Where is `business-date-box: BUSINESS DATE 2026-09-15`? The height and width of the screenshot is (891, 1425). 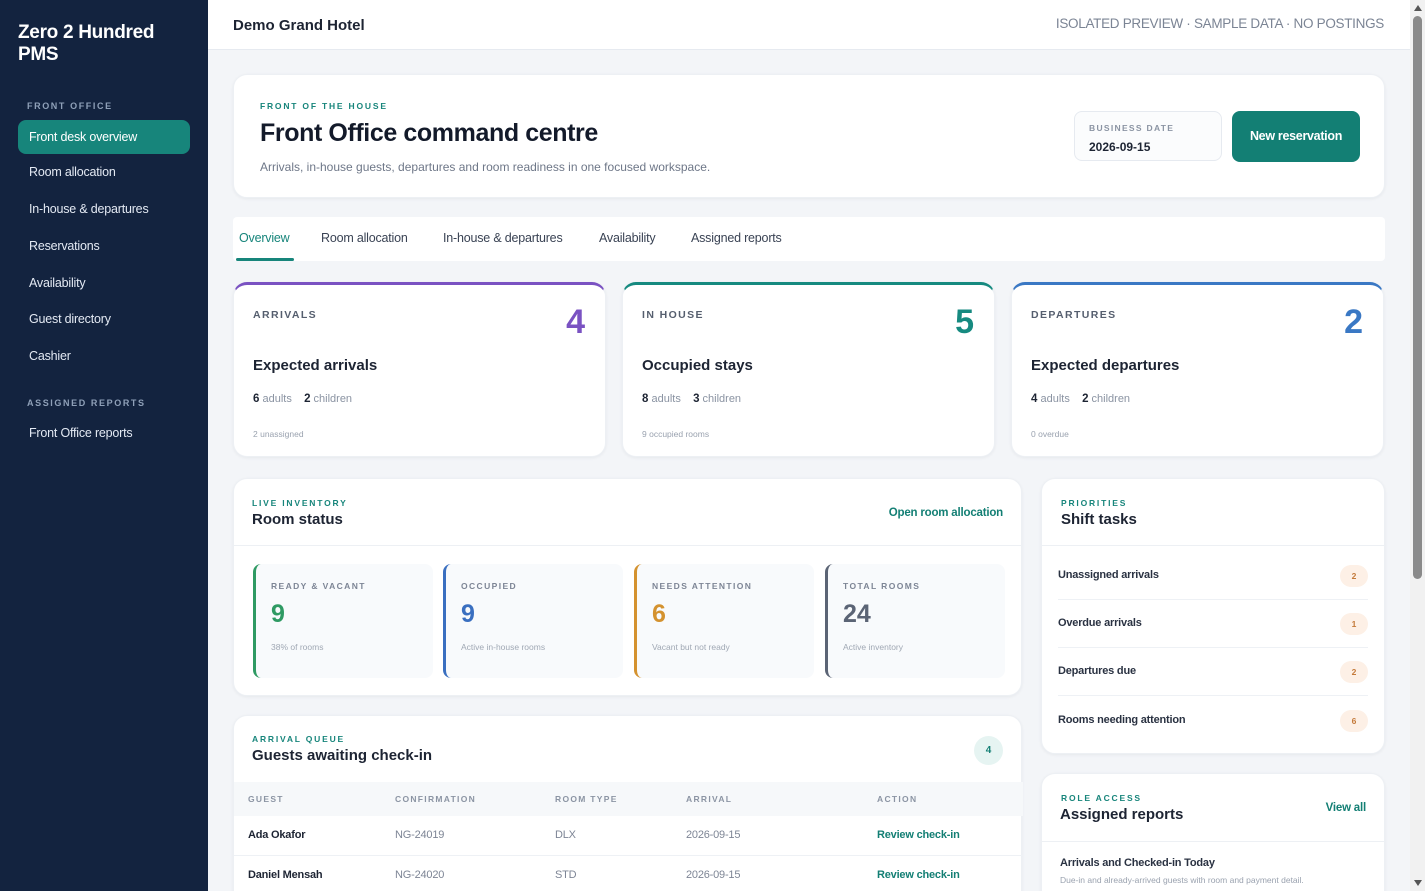 business-date-box: BUSINESS DATE 2026-09-15 is located at coordinates (1148, 136).